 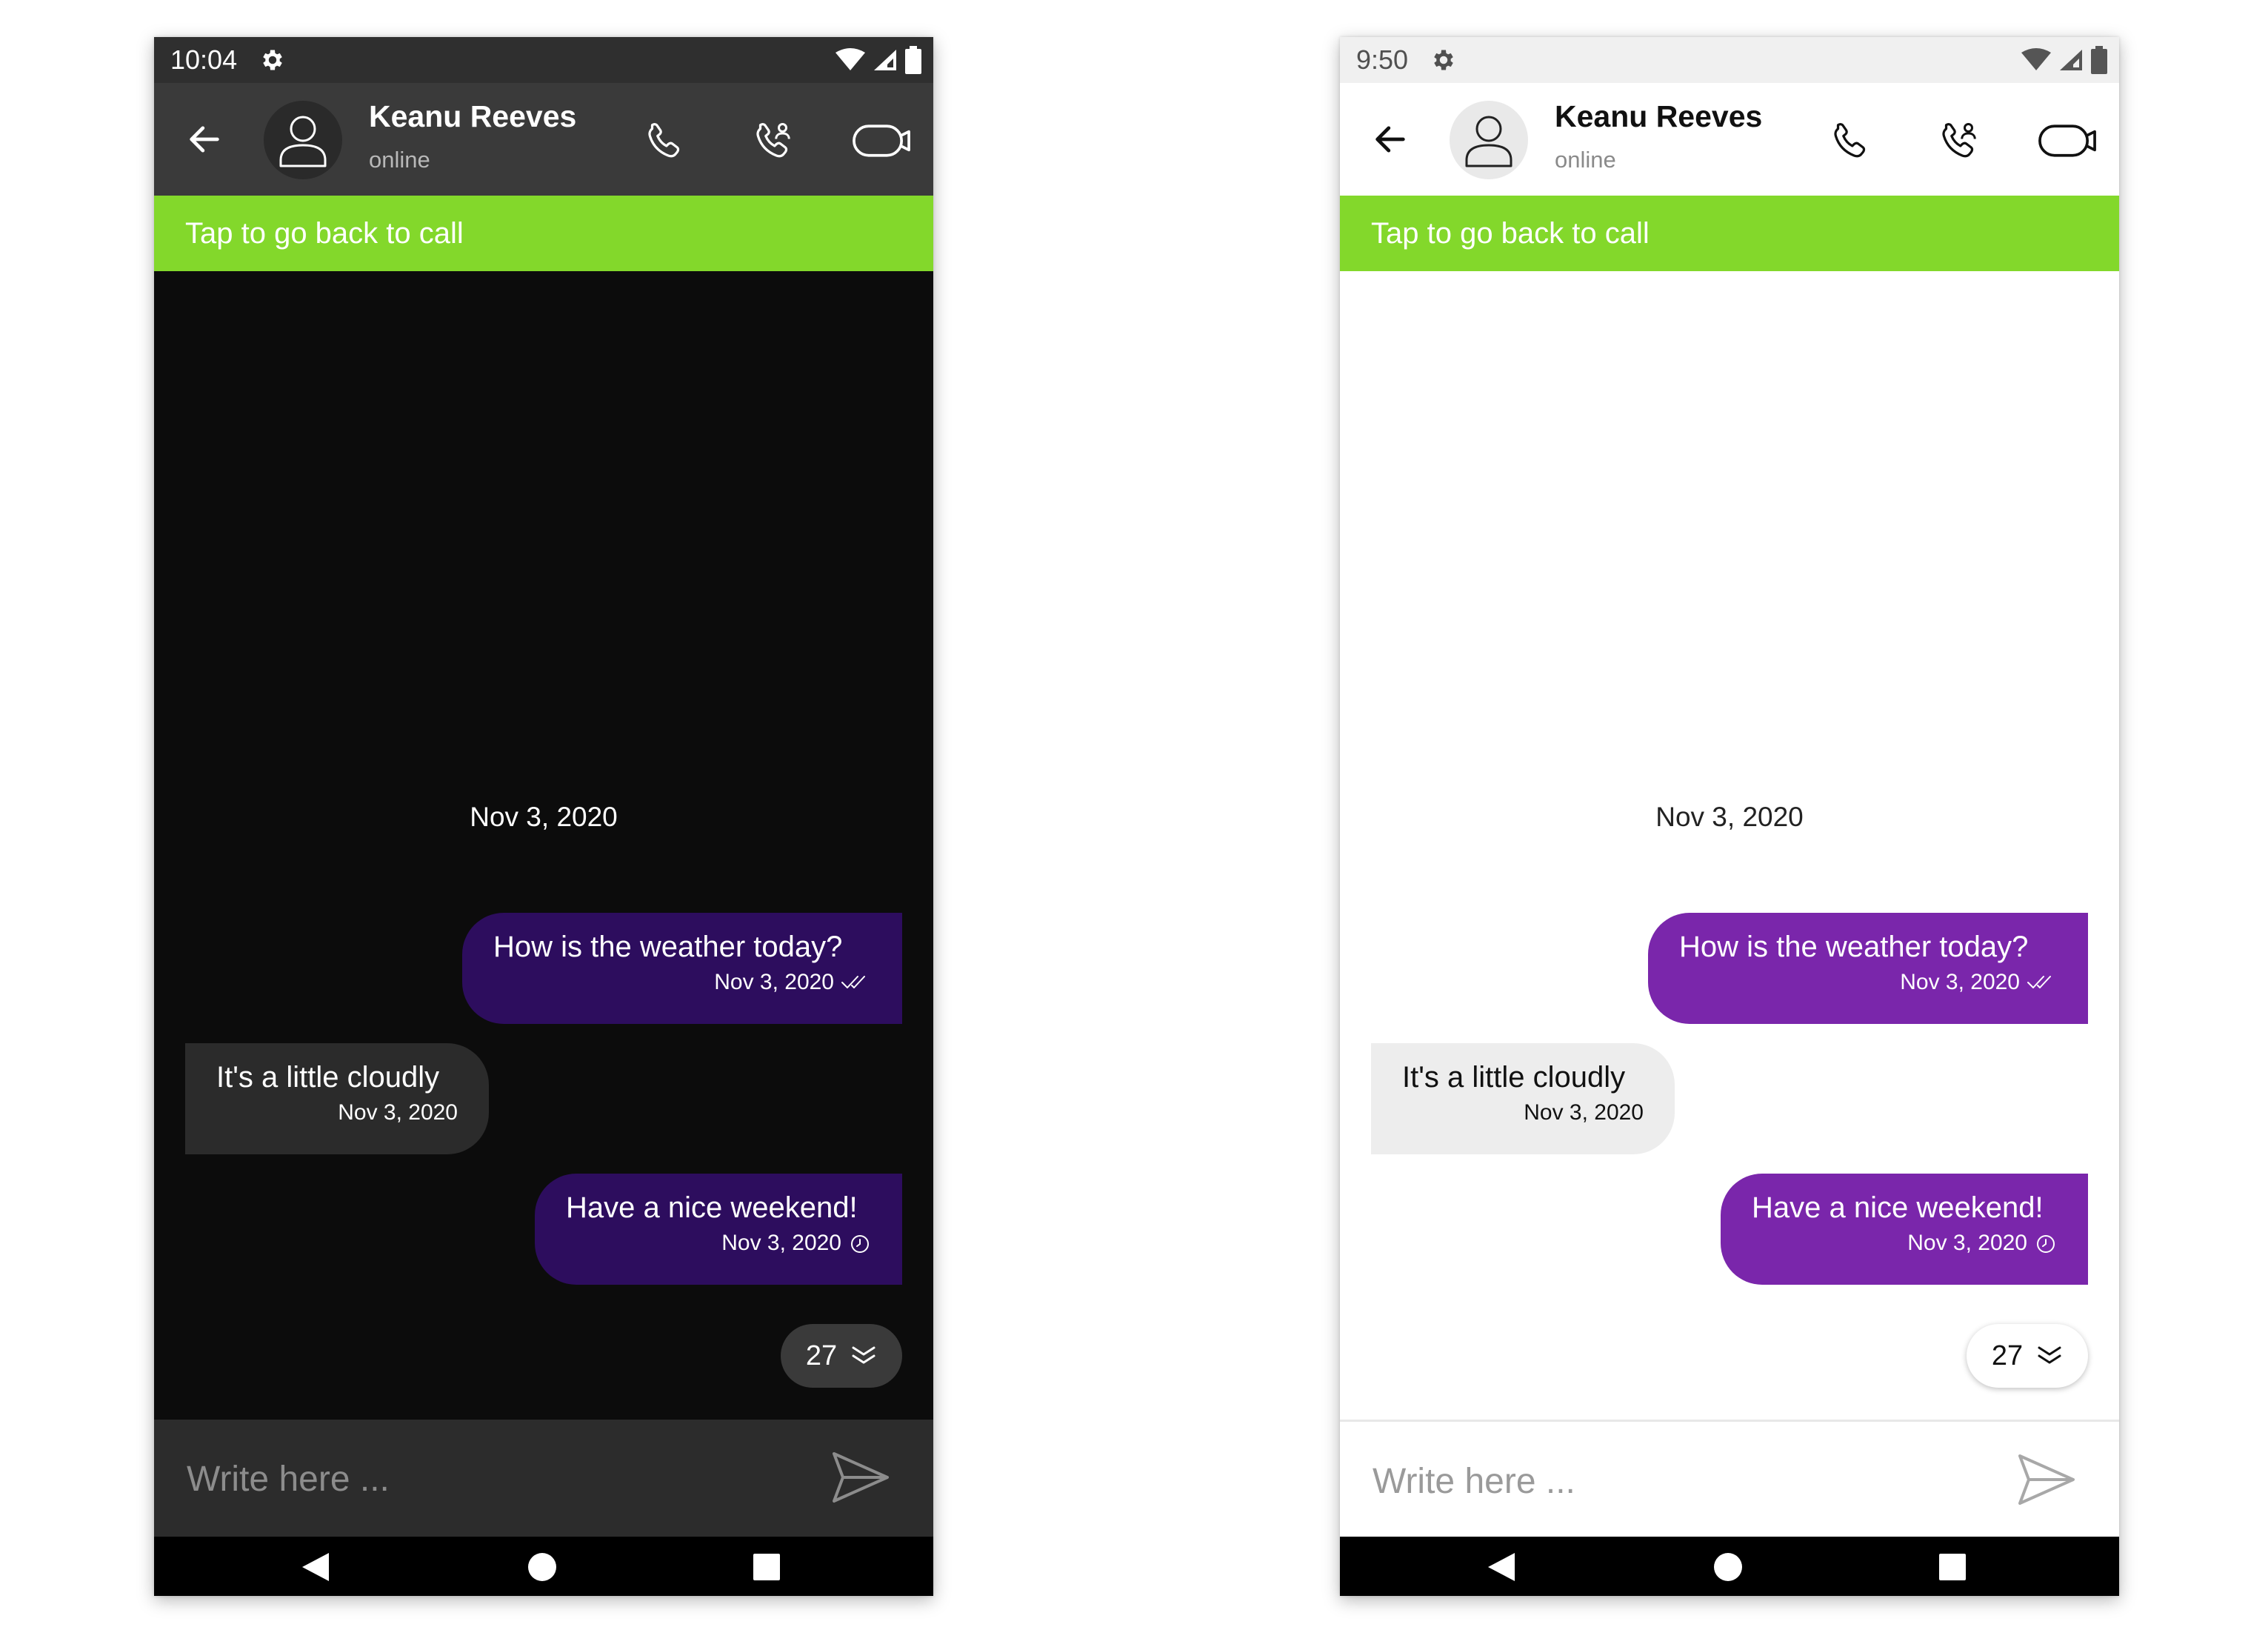 I want to click on status-time: 9:50, so click(x=1382, y=60).